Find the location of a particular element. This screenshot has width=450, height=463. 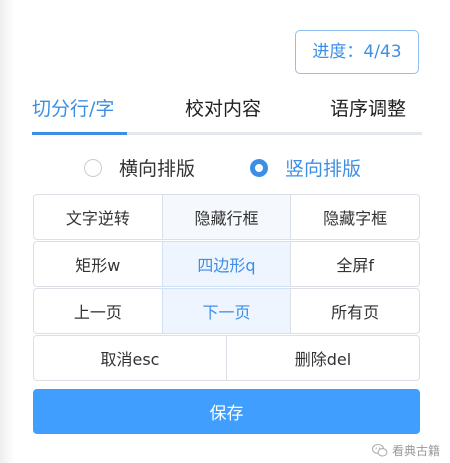

button-row-3: 上一页 下一页 所有页 is located at coordinates (227, 311).